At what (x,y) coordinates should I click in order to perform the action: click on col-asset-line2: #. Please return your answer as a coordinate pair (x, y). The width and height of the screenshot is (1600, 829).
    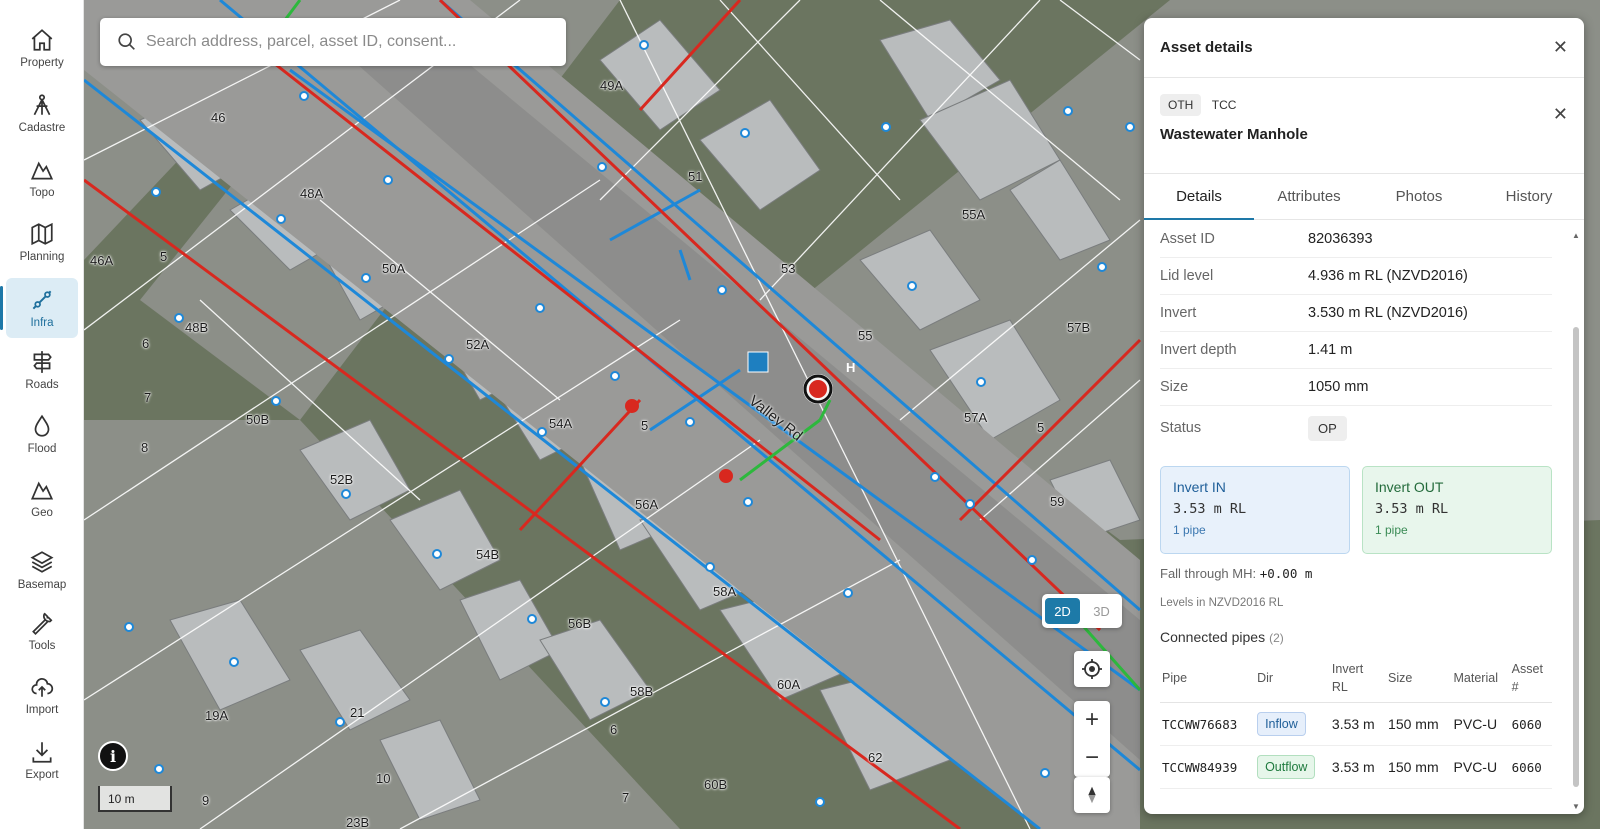
    Looking at the image, I should click on (1515, 686).